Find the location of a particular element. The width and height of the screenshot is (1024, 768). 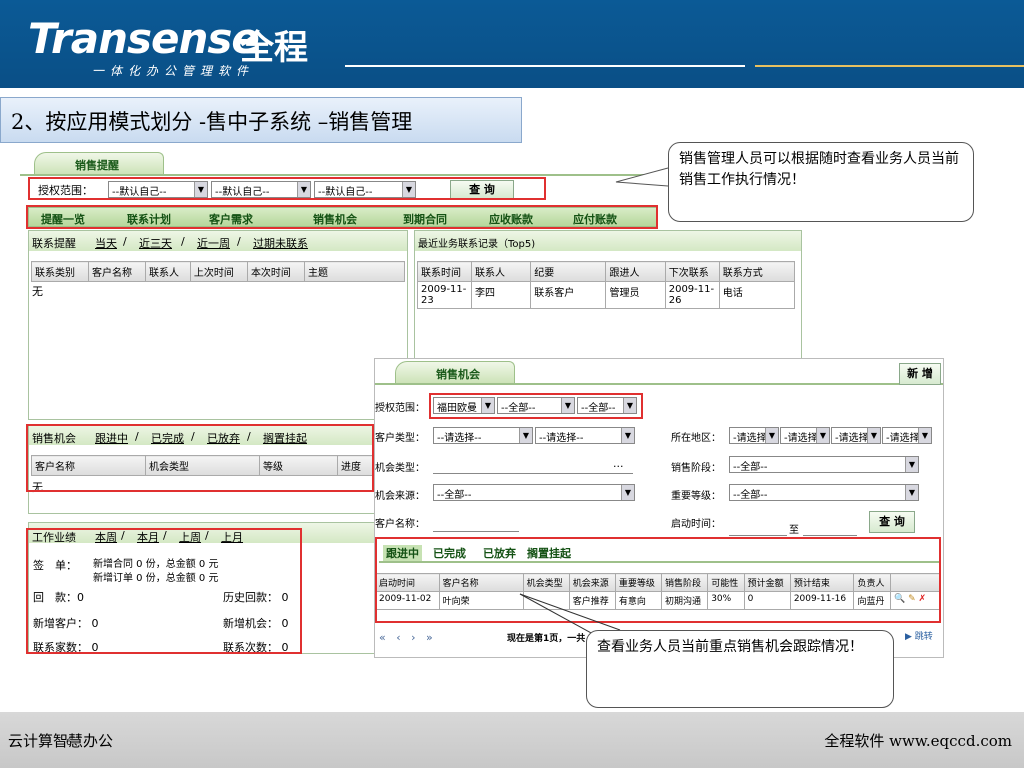

footer: 云计算智慧办公 6 全程软件 www.eqccd.com is located at coordinates (512, 740).